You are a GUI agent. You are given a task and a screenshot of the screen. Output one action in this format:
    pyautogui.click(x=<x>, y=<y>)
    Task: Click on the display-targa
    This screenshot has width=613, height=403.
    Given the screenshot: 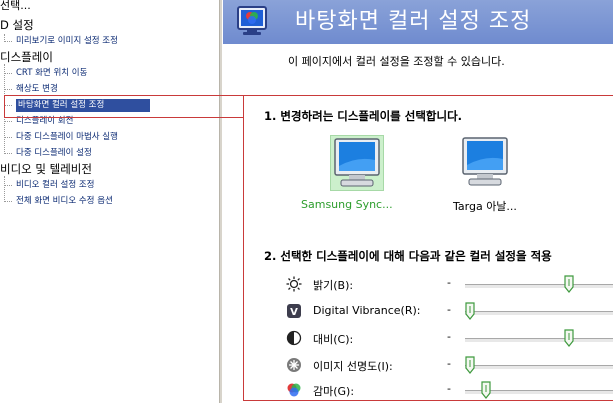 What is the action you would take?
    pyautogui.click(x=486, y=163)
    